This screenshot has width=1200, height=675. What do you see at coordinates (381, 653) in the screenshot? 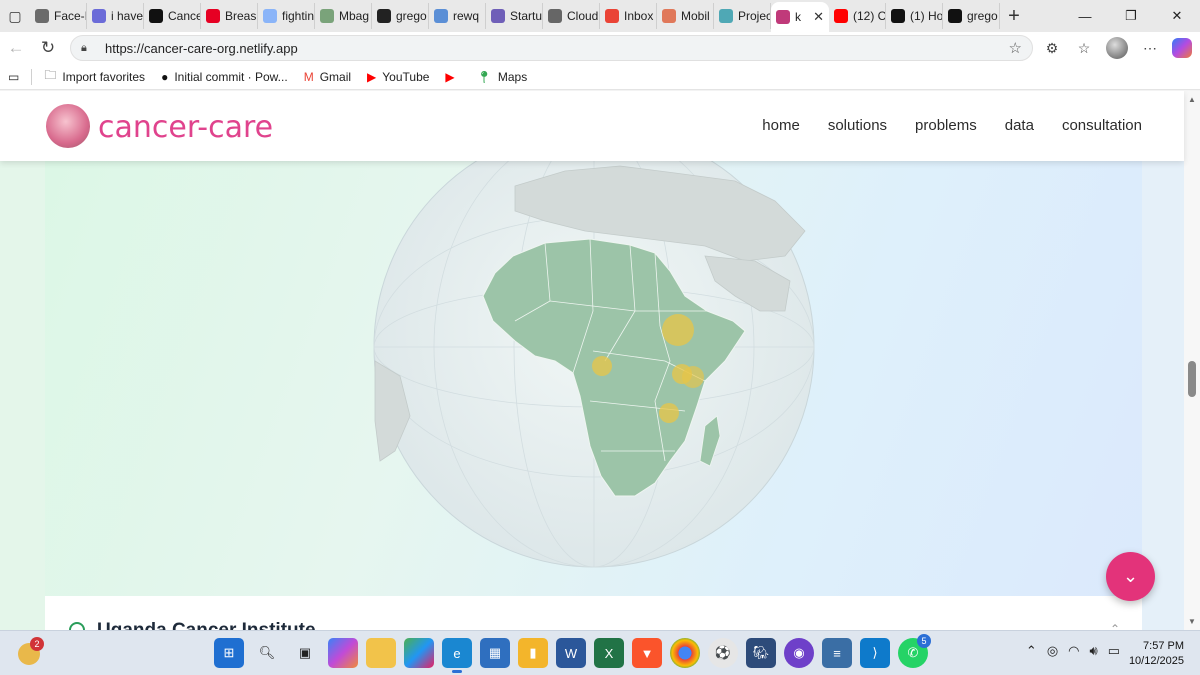
I see `file-explorer-icon` at bounding box center [381, 653].